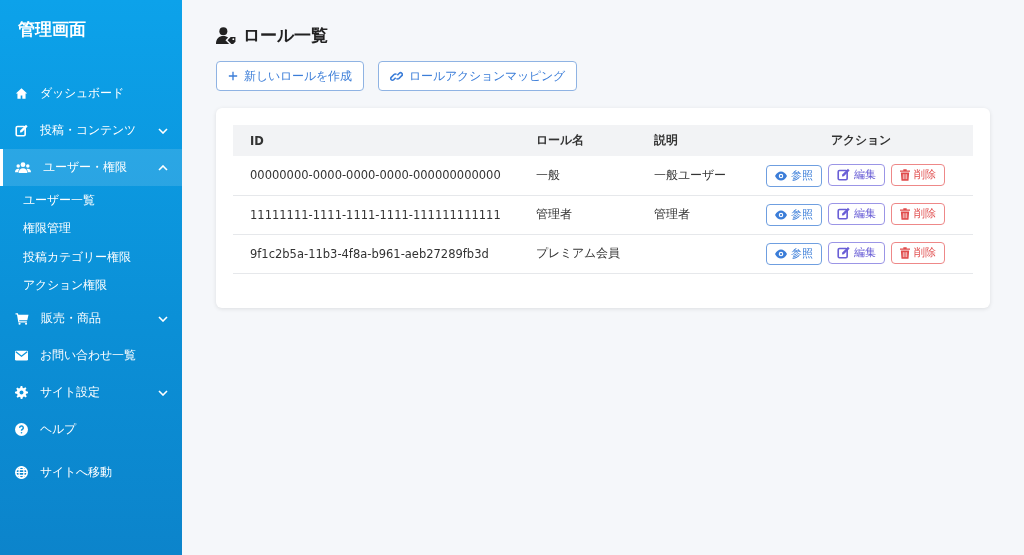 The height and width of the screenshot is (555, 1024). Describe the element at coordinates (290, 76) in the screenshot. I see `toolbar-button: 新しいロールを作成` at that location.